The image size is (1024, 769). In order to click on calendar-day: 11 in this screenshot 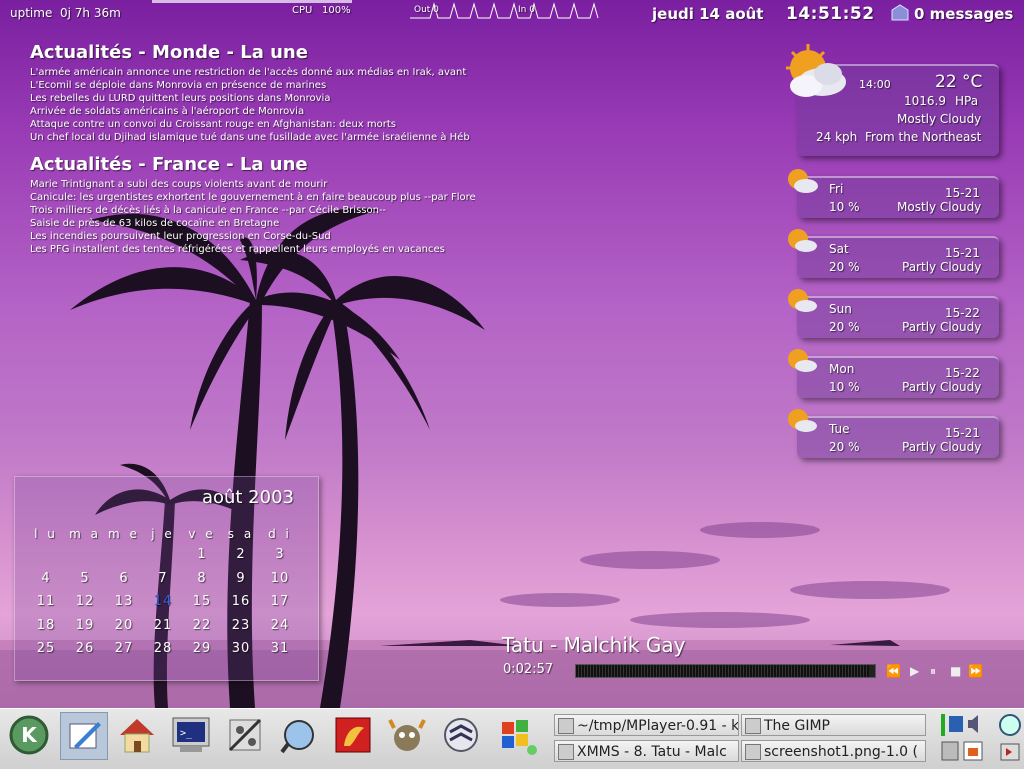, I will do `click(46, 601)`.